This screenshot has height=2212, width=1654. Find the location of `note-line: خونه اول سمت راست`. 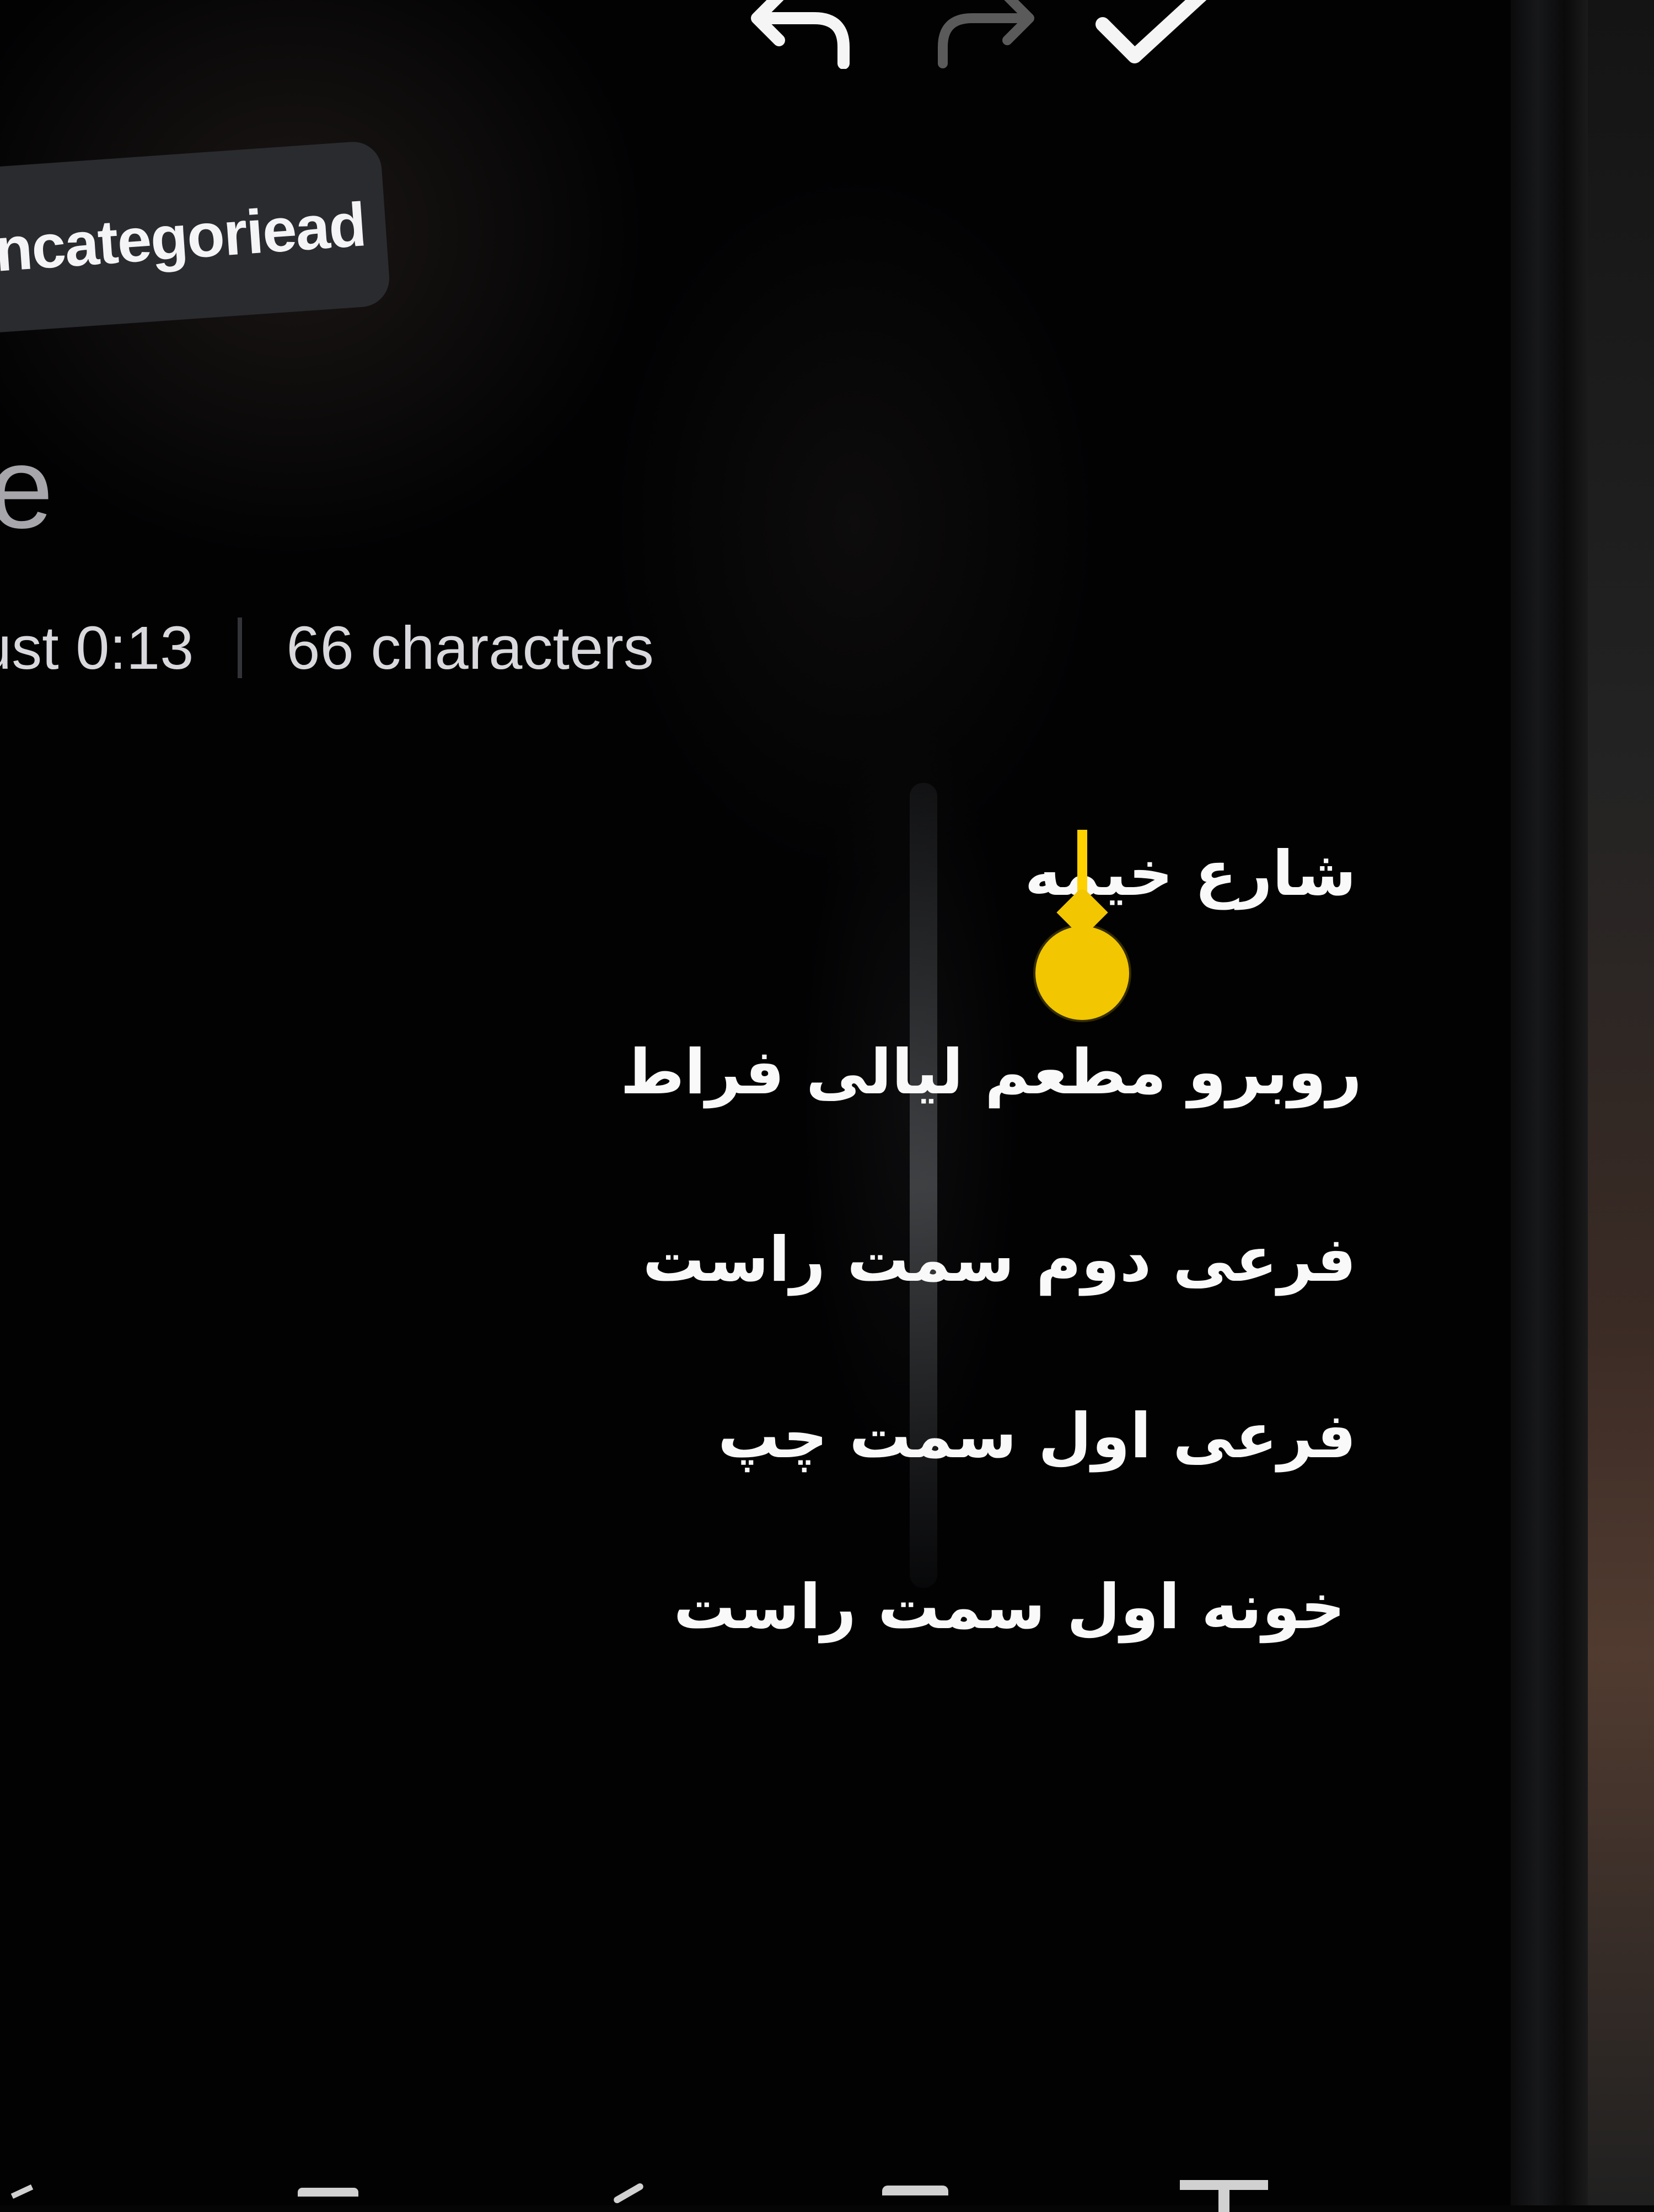

note-line: خونه اول سمت راست is located at coordinates (1009, 1607).